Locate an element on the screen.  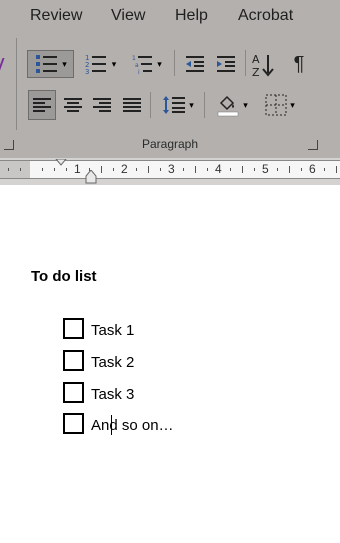
numbered-list-icon: 1 2 3 is located at coordinates (95, 64).